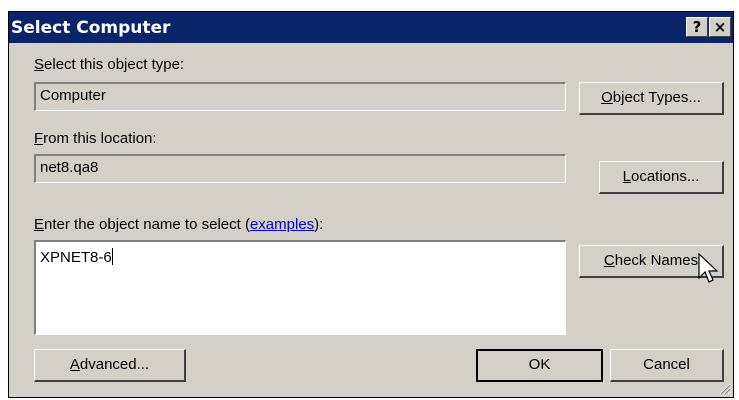 The image size is (739, 400). I want to click on help-button: ?, so click(697, 27).